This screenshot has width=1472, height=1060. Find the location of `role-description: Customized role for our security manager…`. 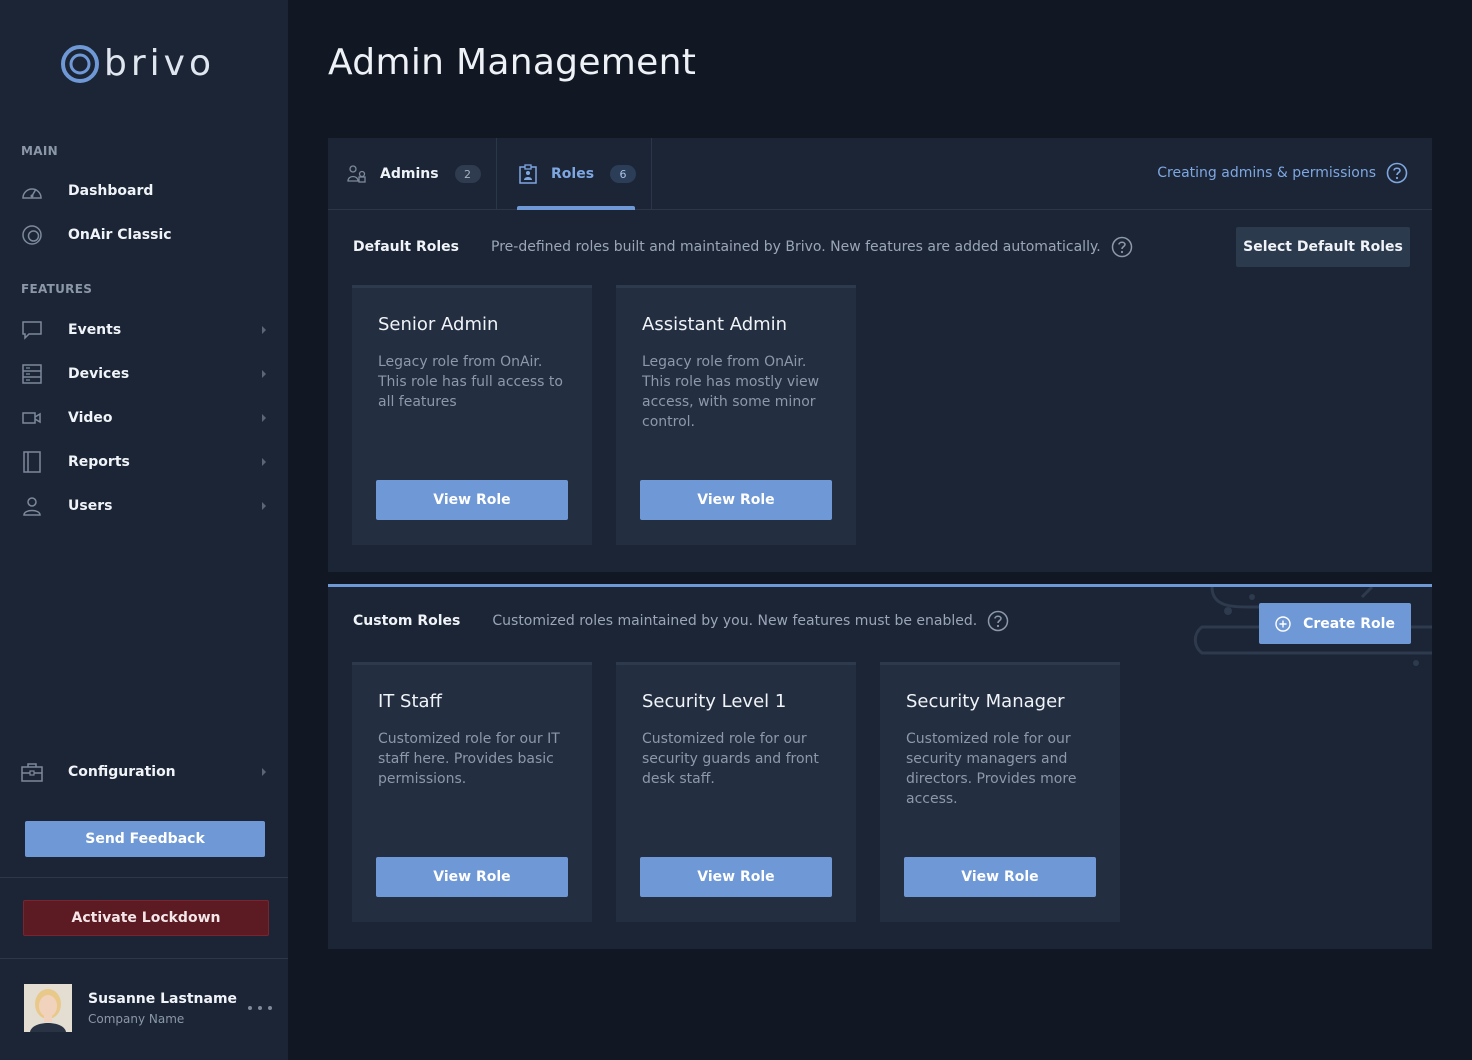

role-description: Customized role for our security manager… is located at coordinates (991, 769).